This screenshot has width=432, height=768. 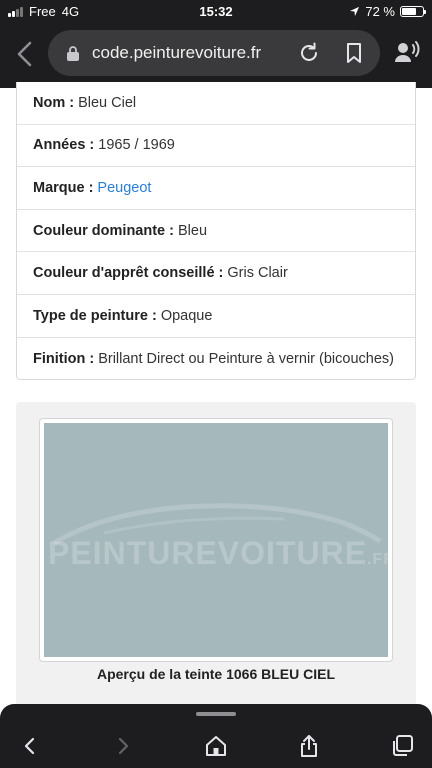 I want to click on battery-icon, so click(x=413, y=11).